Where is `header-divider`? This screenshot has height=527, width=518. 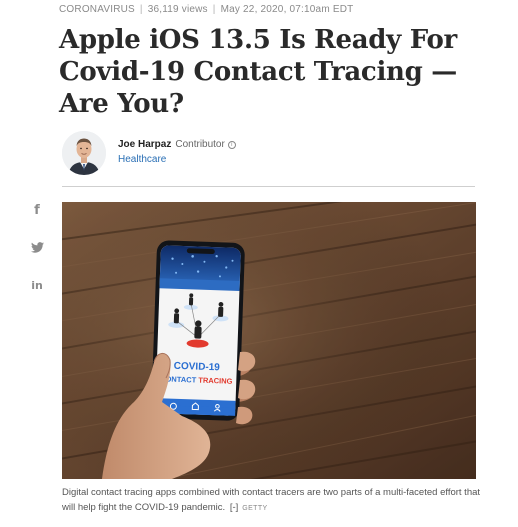 header-divider is located at coordinates (268, 186).